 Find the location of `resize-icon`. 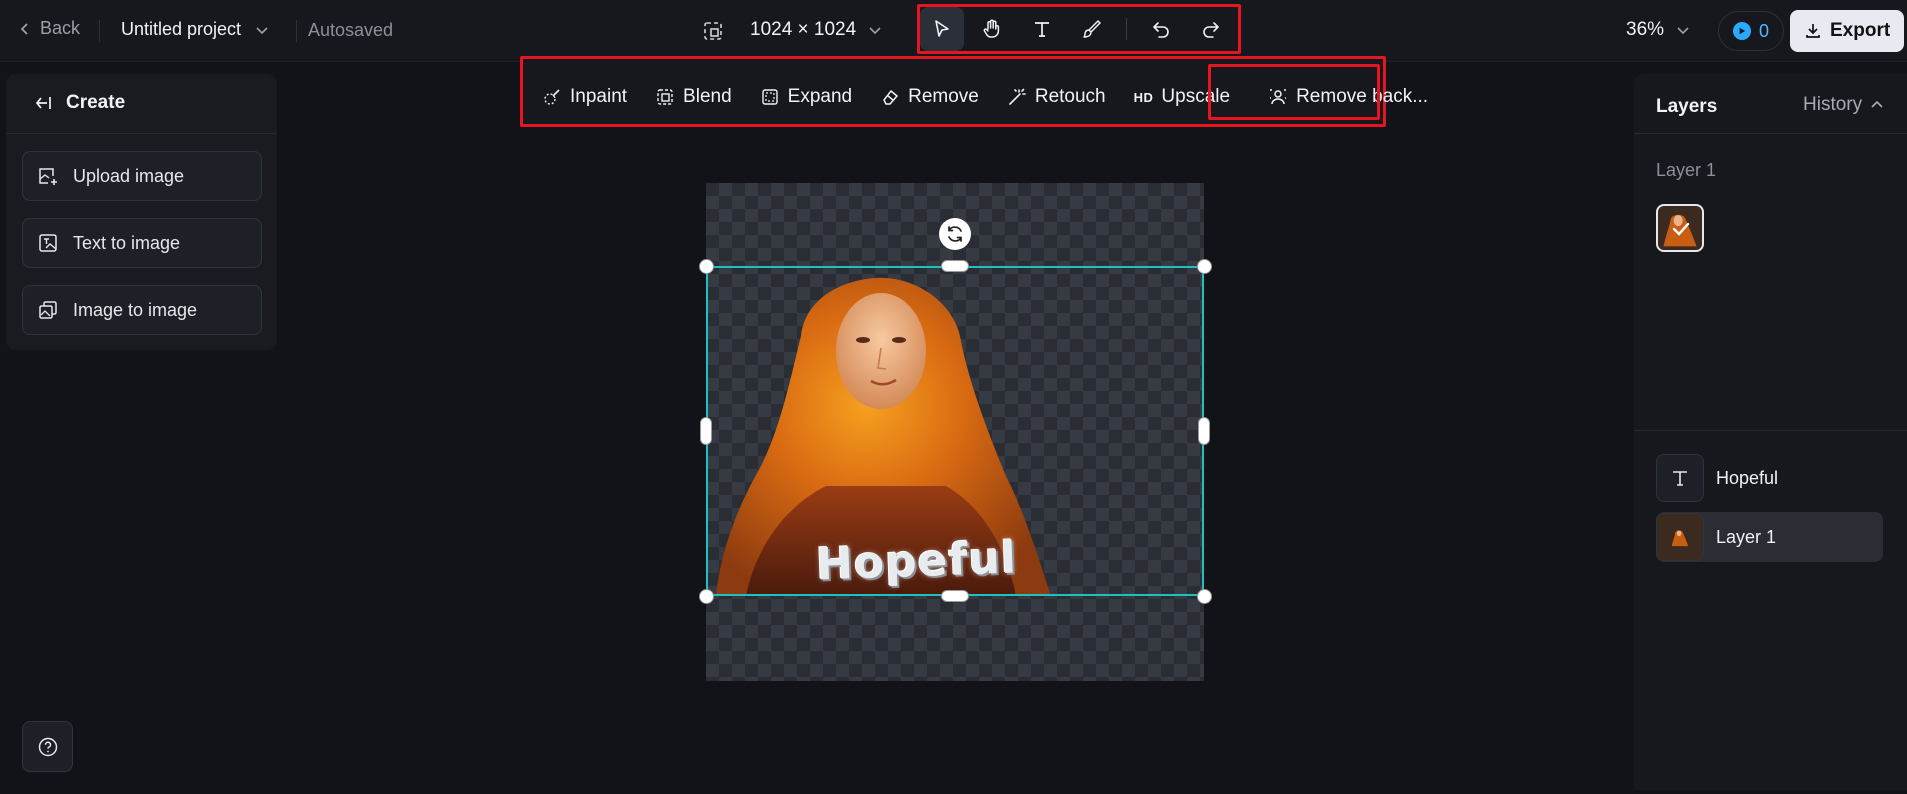

resize-icon is located at coordinates (713, 31).